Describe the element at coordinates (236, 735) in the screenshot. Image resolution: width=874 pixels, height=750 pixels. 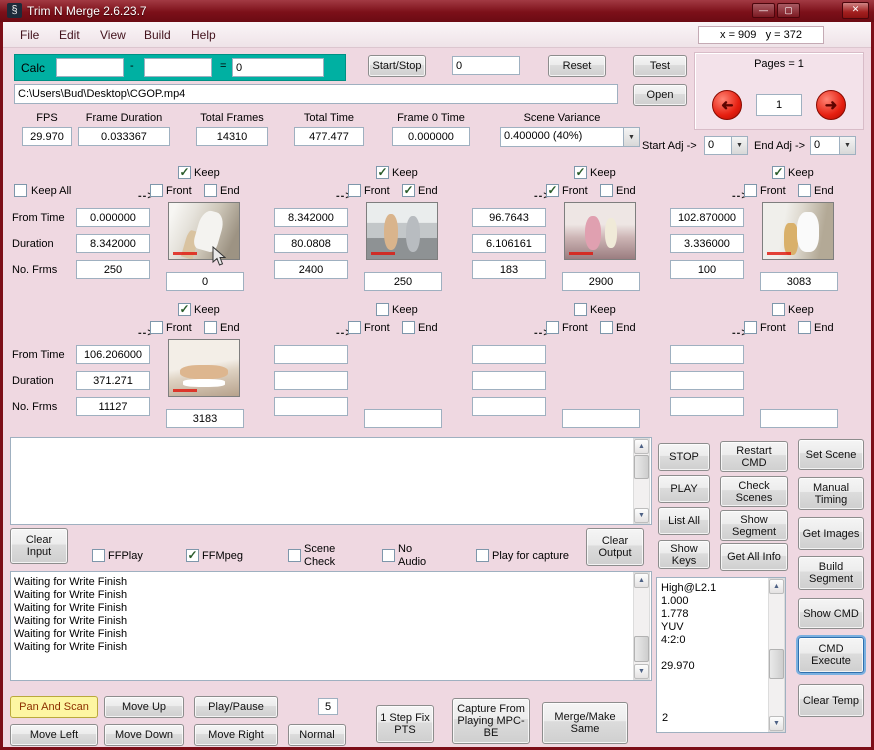
I see `move-right-button: Move Right` at that location.